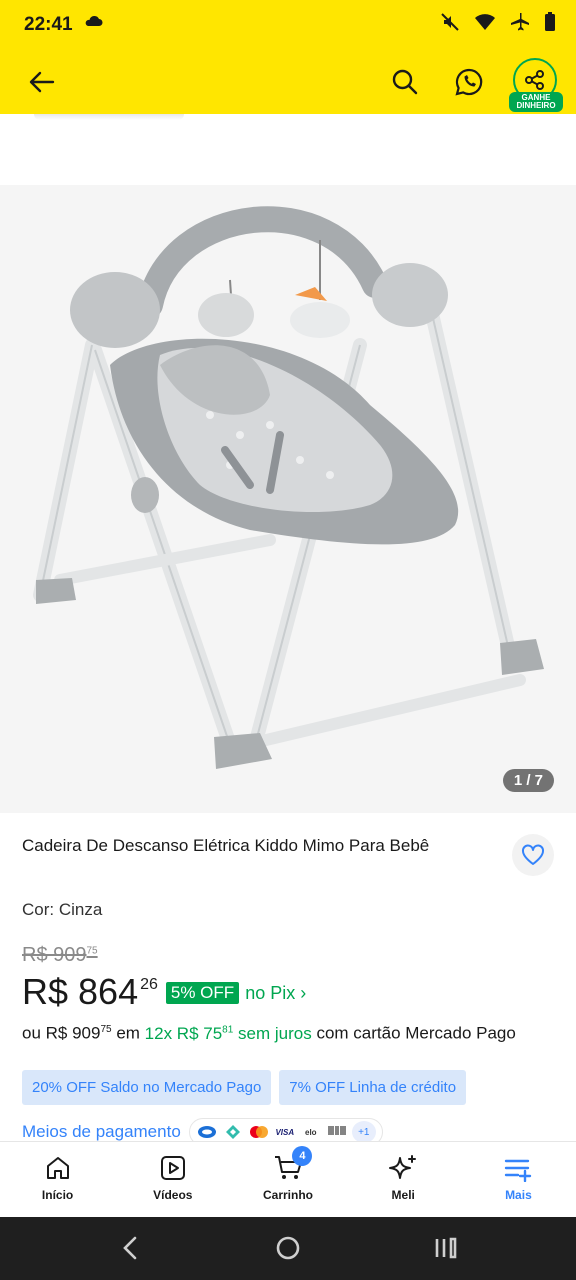 The height and width of the screenshot is (1280, 576). What do you see at coordinates (363, 1132) in the screenshot?
I see `more-payment-methods: +1` at bounding box center [363, 1132].